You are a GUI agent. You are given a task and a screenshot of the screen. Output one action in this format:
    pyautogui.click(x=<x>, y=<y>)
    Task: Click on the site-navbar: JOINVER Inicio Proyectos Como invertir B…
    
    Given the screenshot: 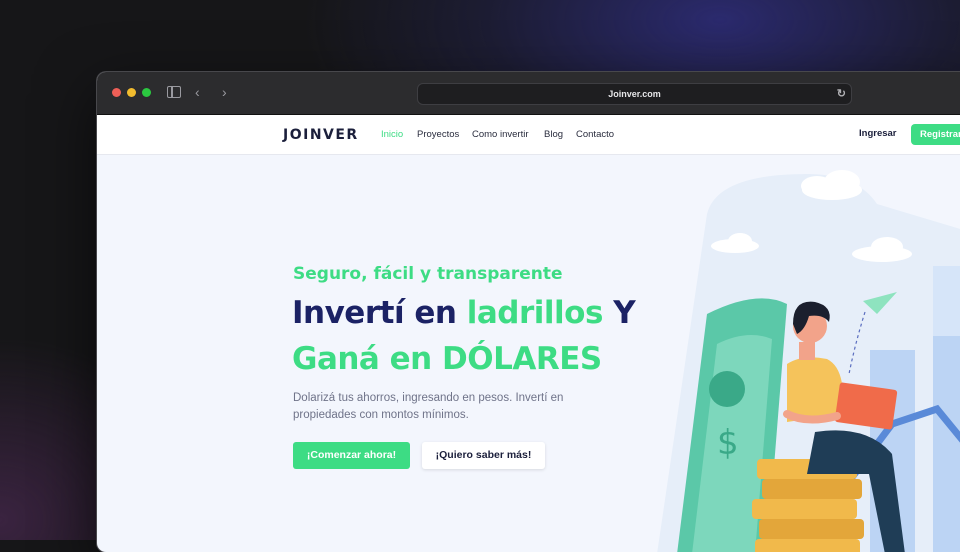 What is the action you would take?
    pyautogui.click(x=528, y=135)
    